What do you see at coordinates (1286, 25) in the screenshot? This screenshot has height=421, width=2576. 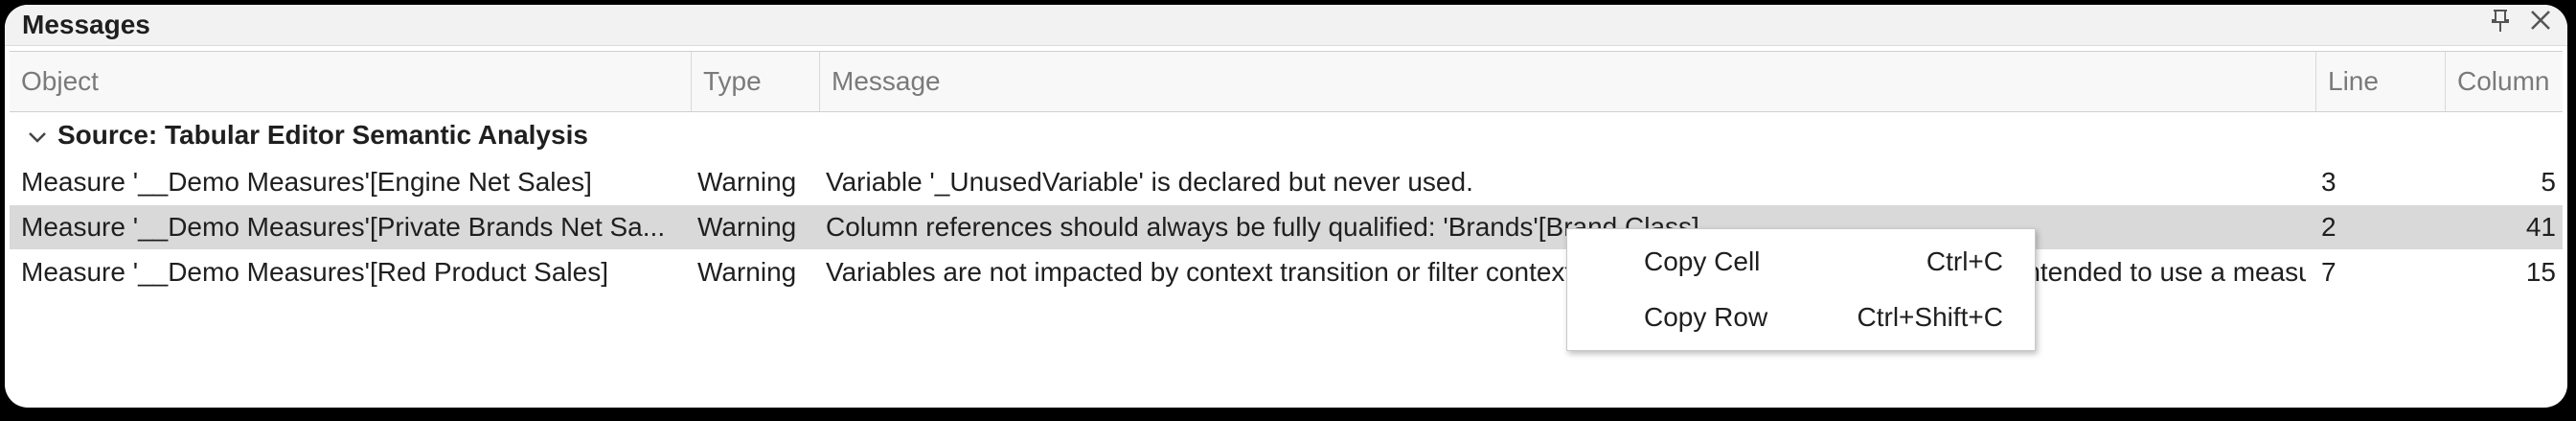 I see `panel-titlebar: Messages` at bounding box center [1286, 25].